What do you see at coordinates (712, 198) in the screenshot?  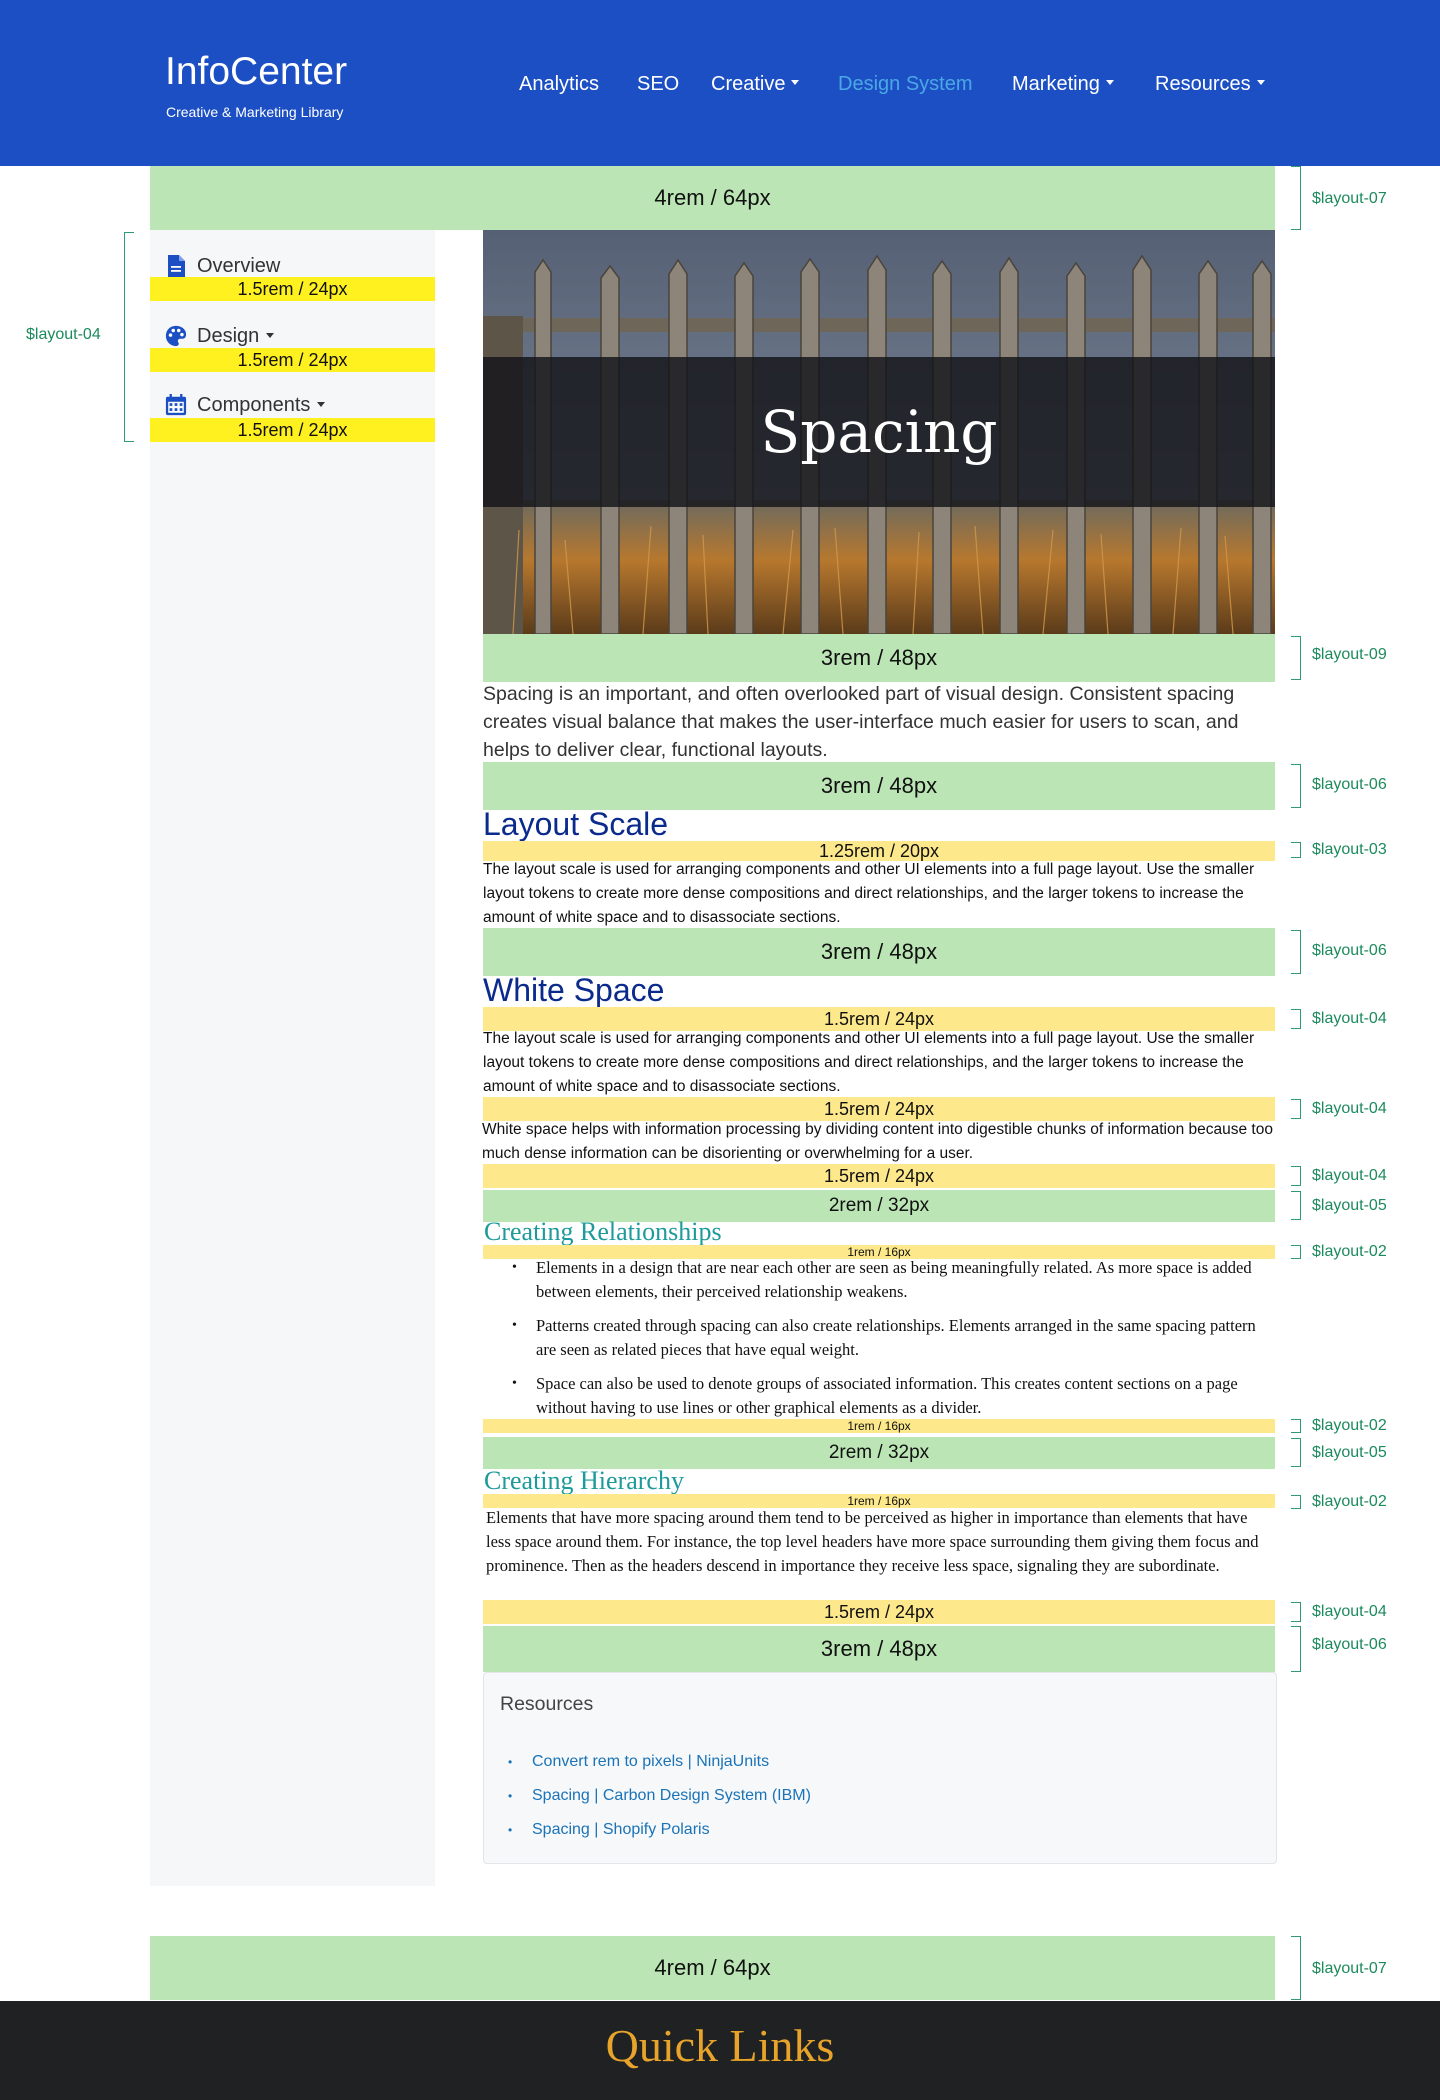 I see `spacer-top: 4rem / 64px` at bounding box center [712, 198].